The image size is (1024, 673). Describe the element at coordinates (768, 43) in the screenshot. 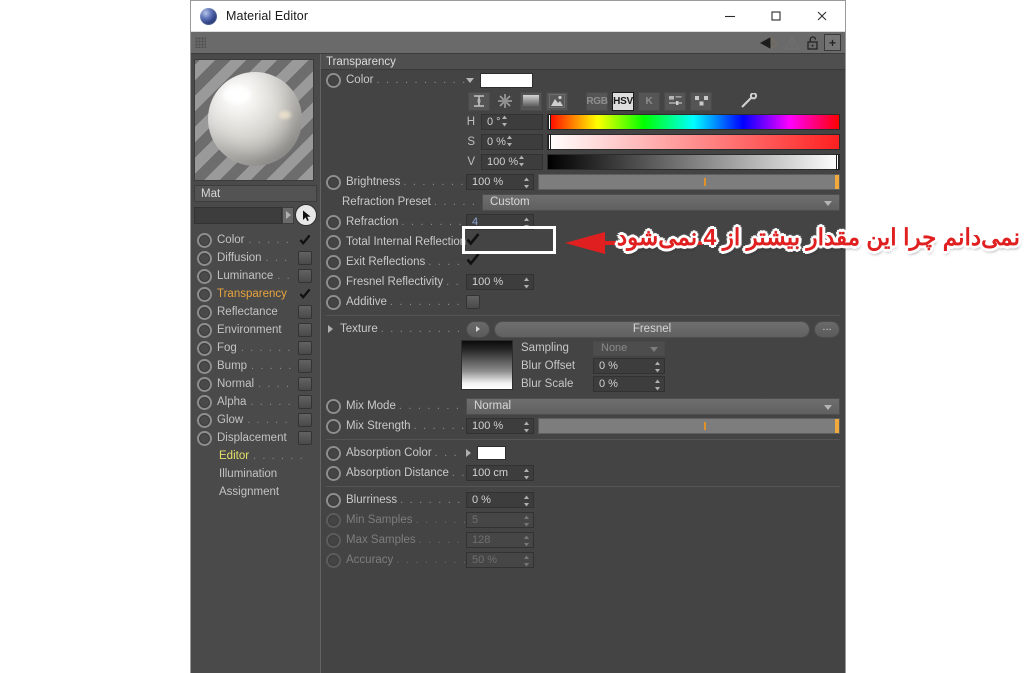

I see `triangle-left-icon` at that location.